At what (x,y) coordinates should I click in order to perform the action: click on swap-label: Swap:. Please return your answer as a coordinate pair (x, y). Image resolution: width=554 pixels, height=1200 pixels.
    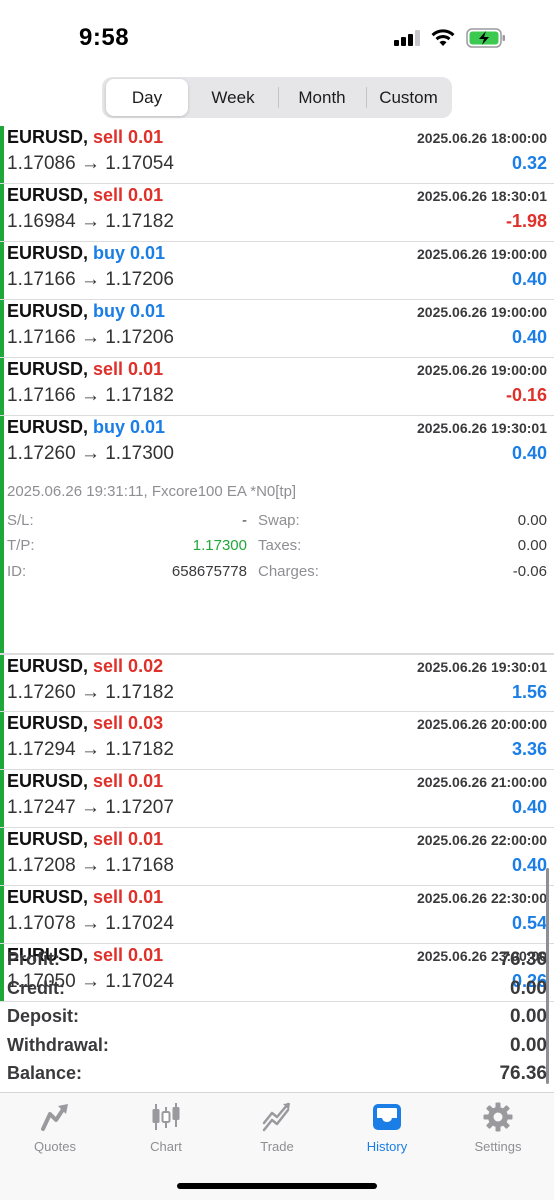
    Looking at the image, I should click on (279, 520).